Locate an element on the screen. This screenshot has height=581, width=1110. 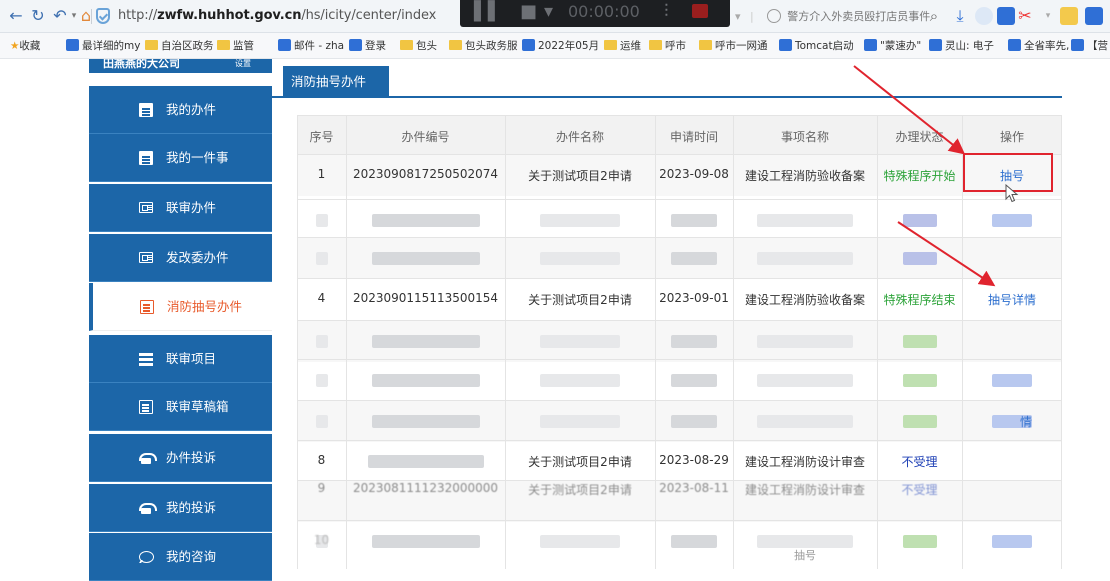
url-scheme: http:// is located at coordinates (138, 15).